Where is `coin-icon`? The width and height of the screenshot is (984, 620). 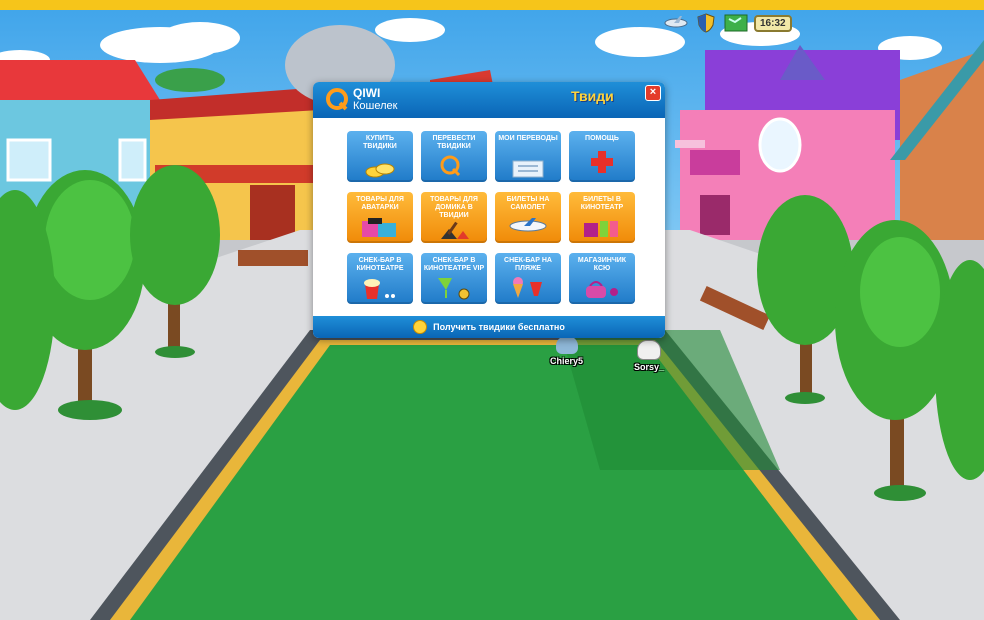
coin-icon is located at coordinates (420, 327).